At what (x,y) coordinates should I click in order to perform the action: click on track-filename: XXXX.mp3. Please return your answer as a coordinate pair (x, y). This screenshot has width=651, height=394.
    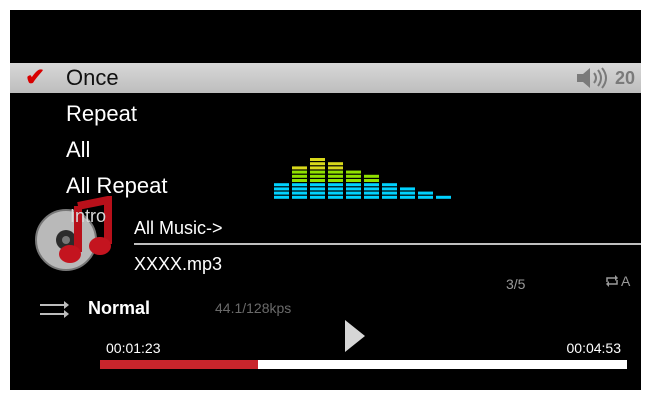
    Looking at the image, I should click on (178, 264).